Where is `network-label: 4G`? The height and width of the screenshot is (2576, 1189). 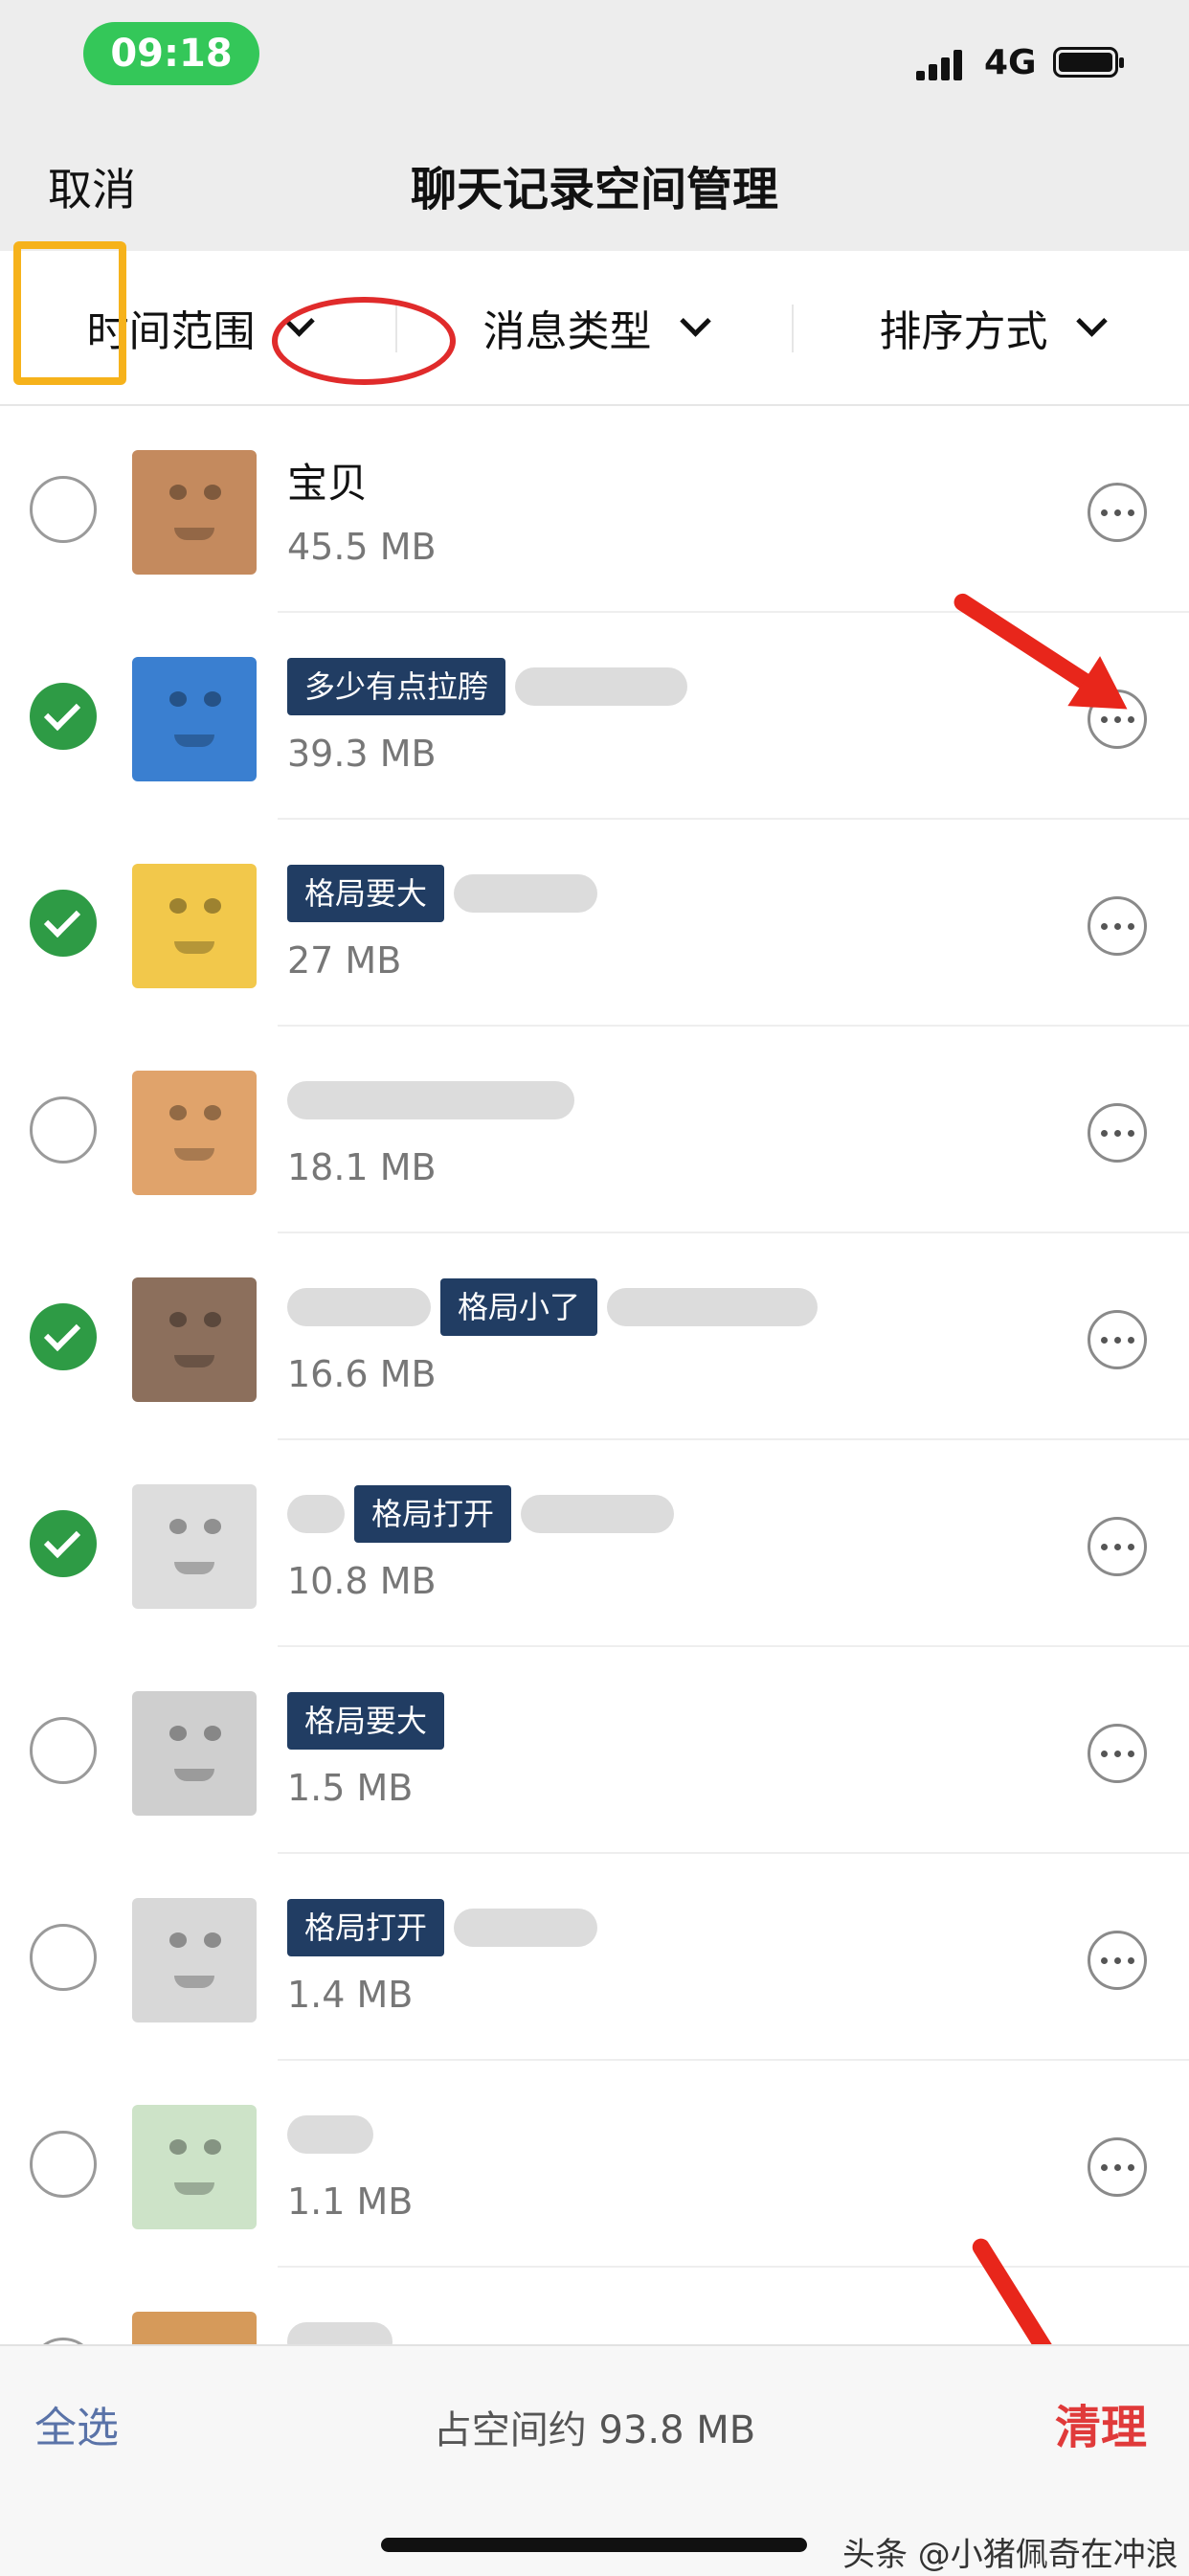
network-label: 4G is located at coordinates (1010, 62).